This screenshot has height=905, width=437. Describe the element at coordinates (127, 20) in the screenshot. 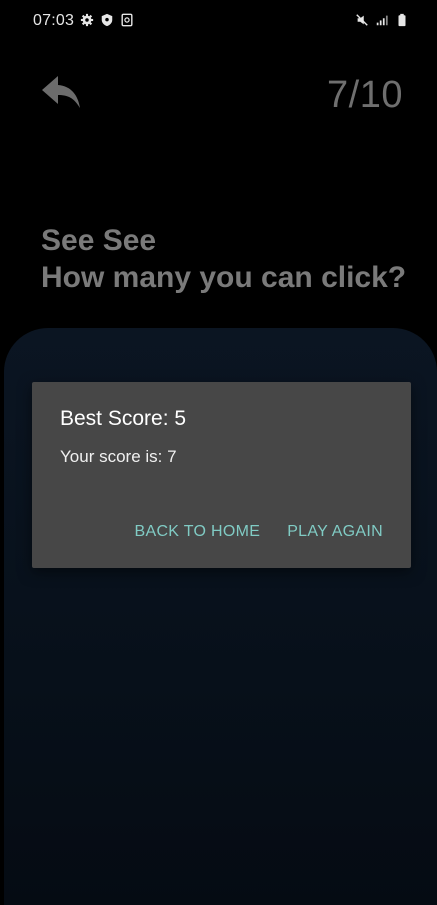

I see `screenshot-icon` at that location.